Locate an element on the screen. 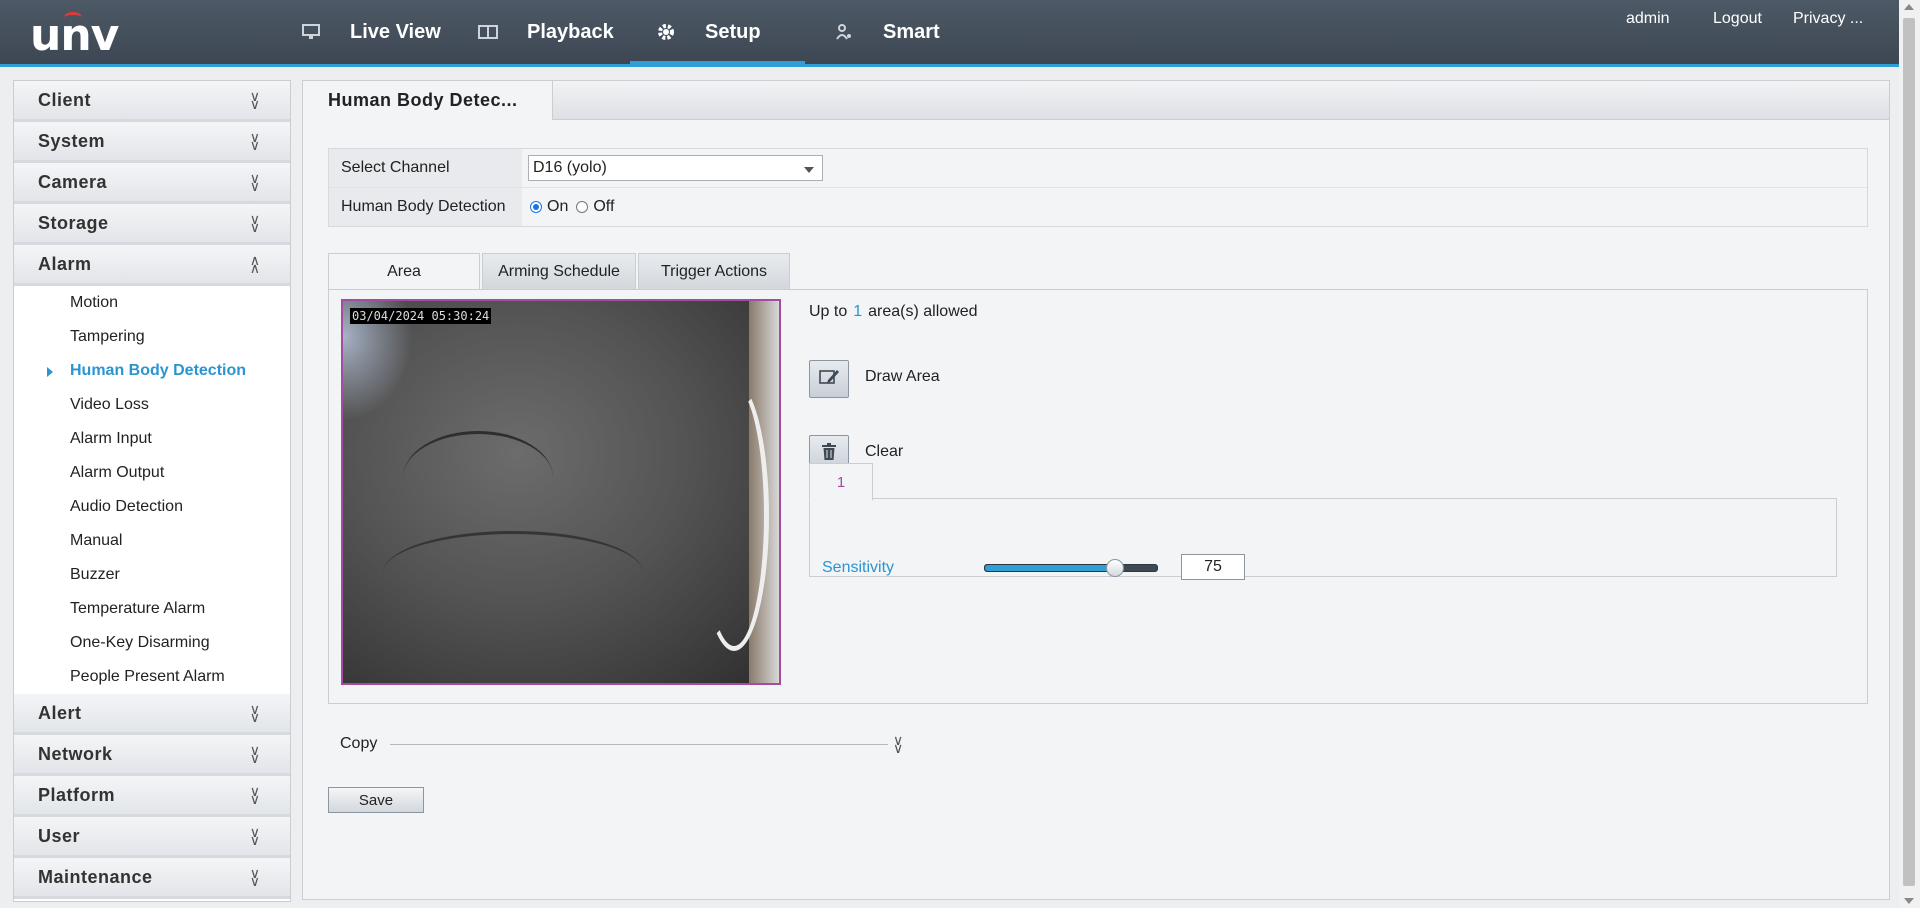 The height and width of the screenshot is (908, 1920). allowed-prefix: Up to is located at coordinates (828, 311).